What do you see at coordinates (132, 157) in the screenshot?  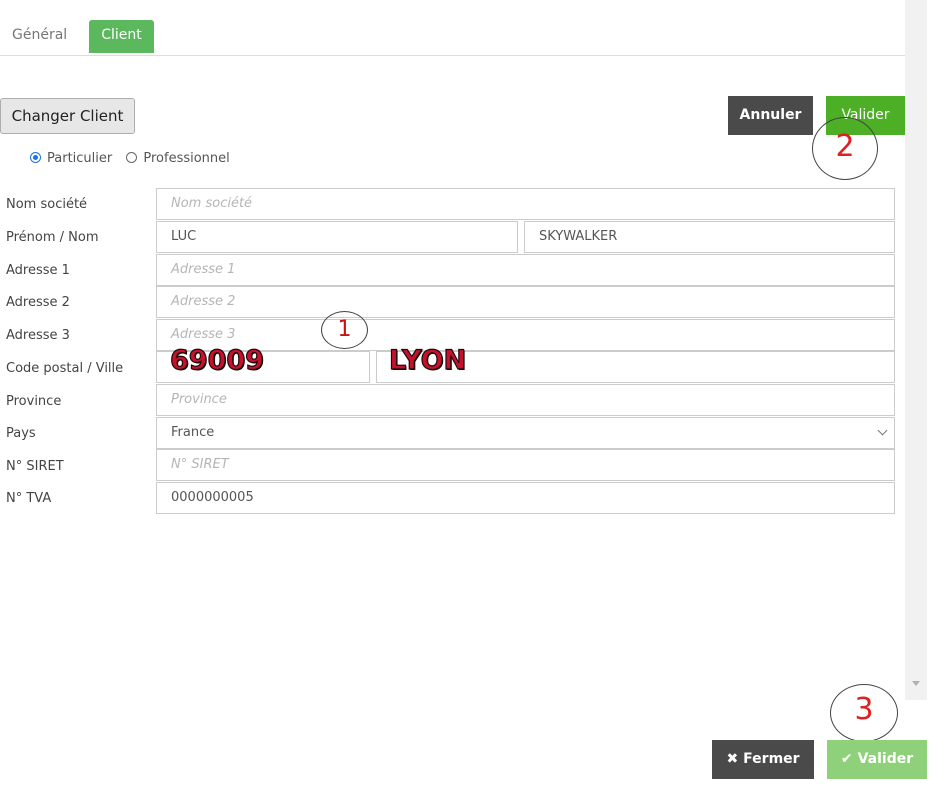 I see `radio-professionnel` at bounding box center [132, 157].